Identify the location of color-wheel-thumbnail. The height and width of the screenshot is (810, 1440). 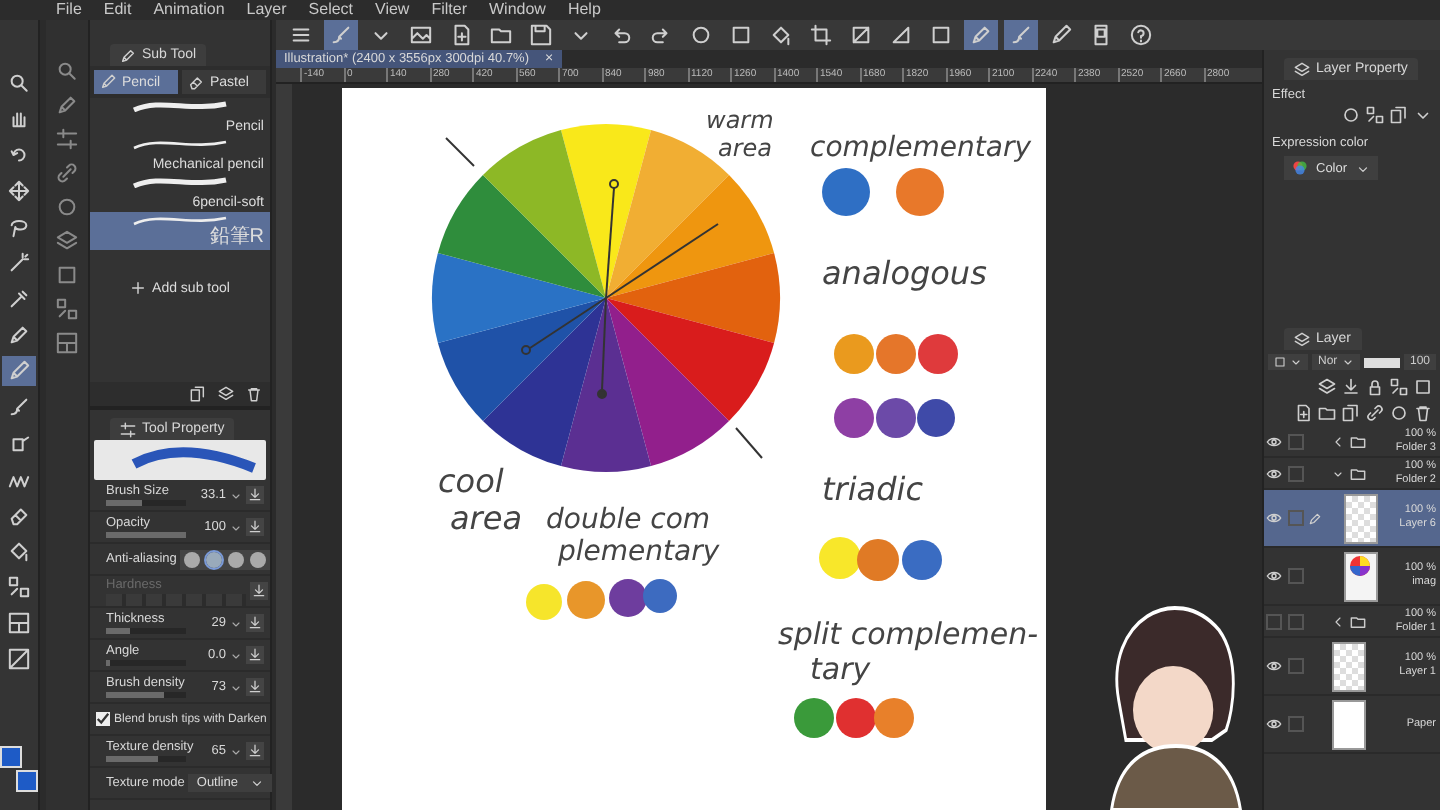
(1361, 576).